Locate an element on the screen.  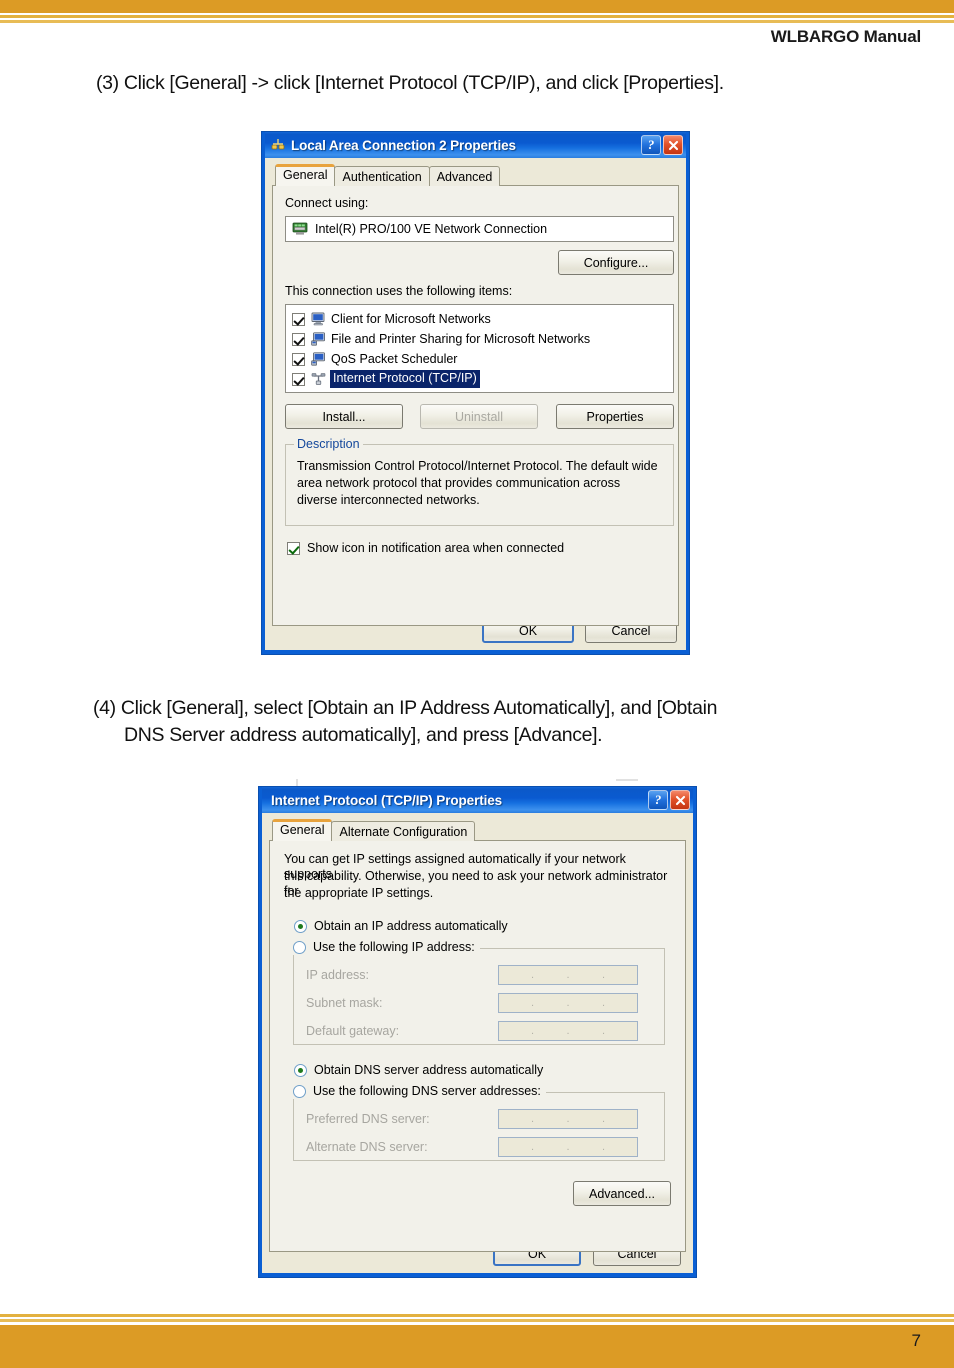
qos-scheduler-icon is located at coordinates (318, 359).